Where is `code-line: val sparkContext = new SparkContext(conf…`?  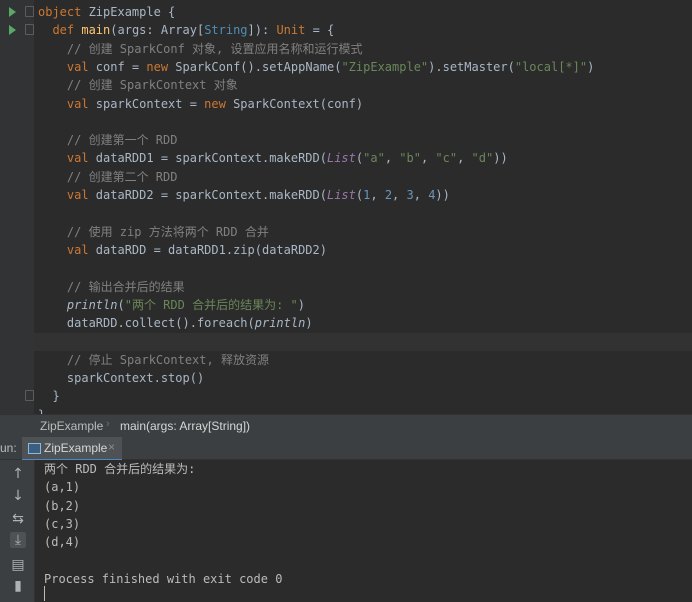
code-line: val sparkContext = new SparkContext(conf… is located at coordinates (346, 104).